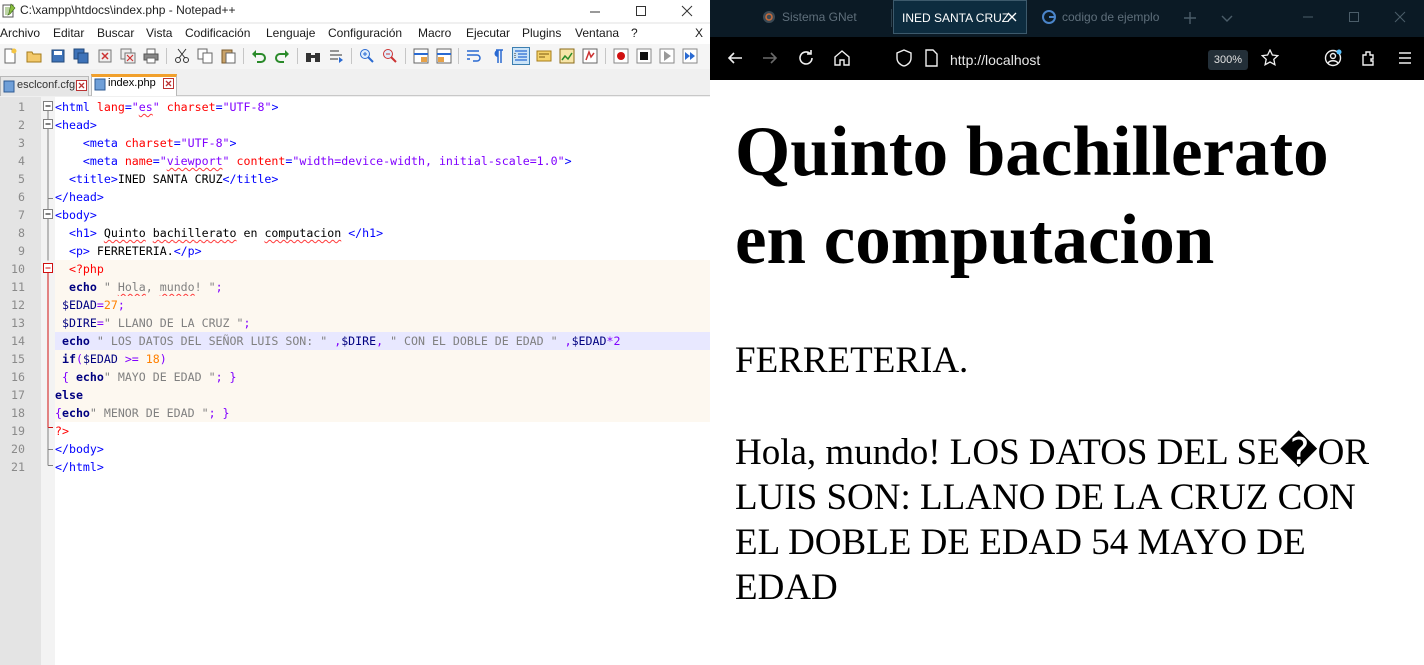 This screenshot has width=1424, height=665. What do you see at coordinates (521, 56) in the screenshot?
I see `indent-guide-icon` at bounding box center [521, 56].